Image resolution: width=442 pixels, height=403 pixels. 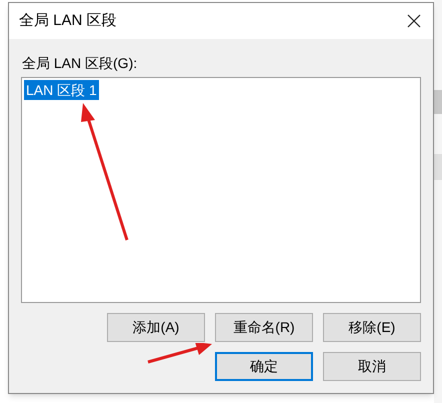 I want to click on dialog-button: 确定, so click(x=264, y=366).